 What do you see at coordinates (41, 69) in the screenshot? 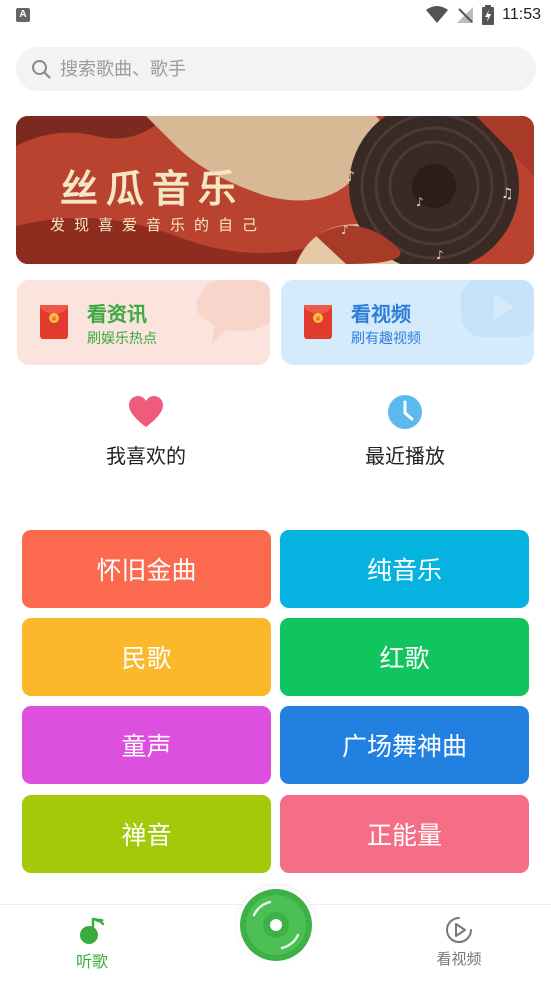
I see `search-icon` at bounding box center [41, 69].